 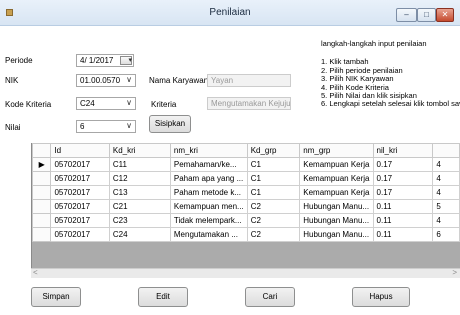 I want to click on current-row-icon: ▶, so click(x=42, y=164).